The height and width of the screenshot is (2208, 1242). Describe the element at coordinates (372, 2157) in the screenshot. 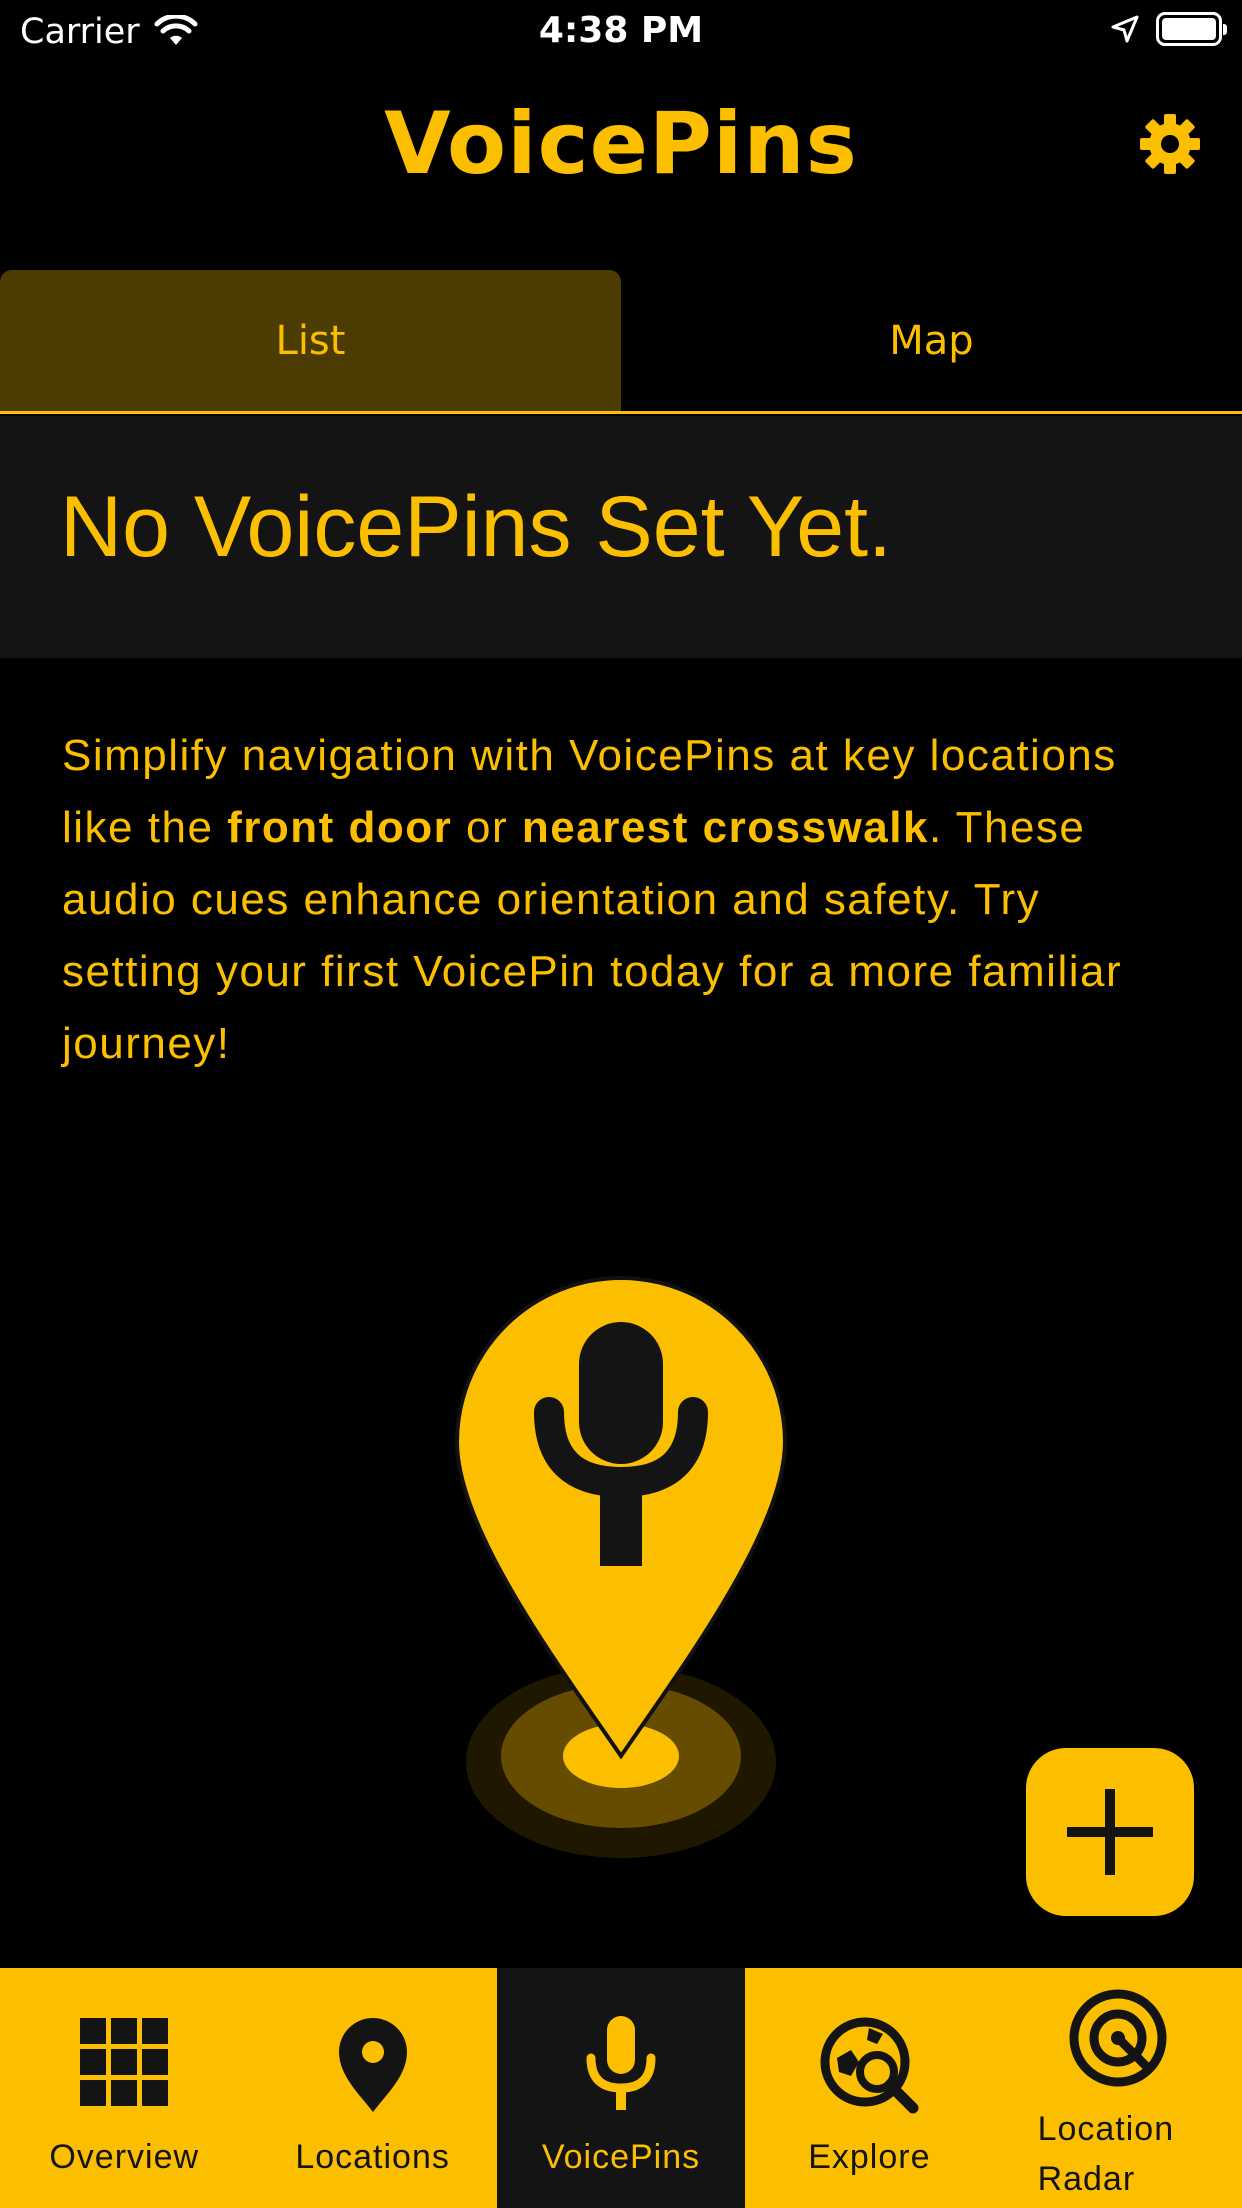

I see `tab-label: Locations` at that location.